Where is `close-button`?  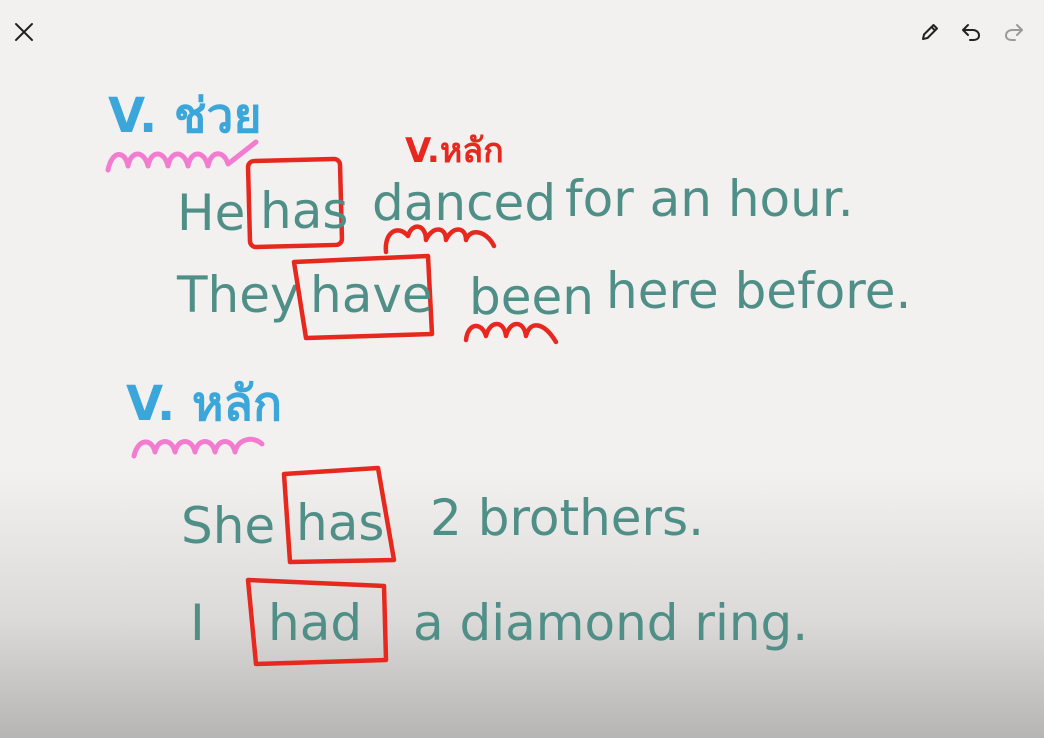
close-button is located at coordinates (24, 32).